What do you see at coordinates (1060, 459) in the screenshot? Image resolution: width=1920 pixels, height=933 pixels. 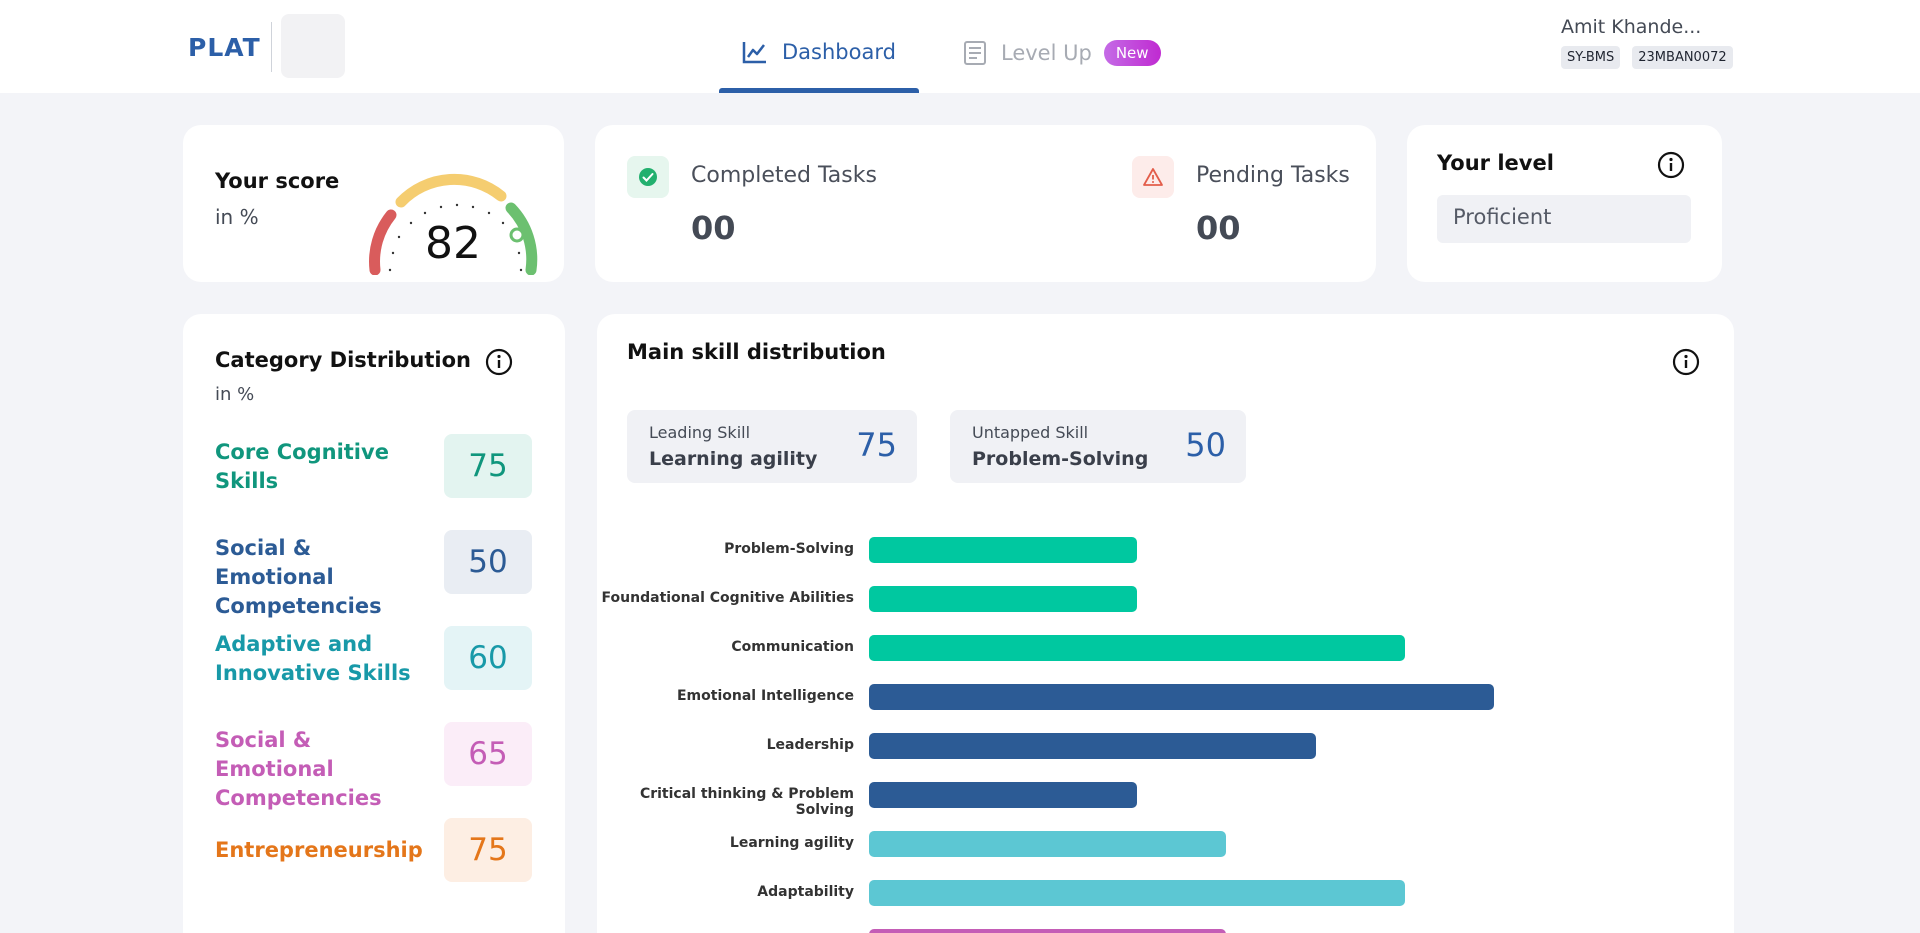 I see `untapped-skill-name: Problem-Solving` at bounding box center [1060, 459].